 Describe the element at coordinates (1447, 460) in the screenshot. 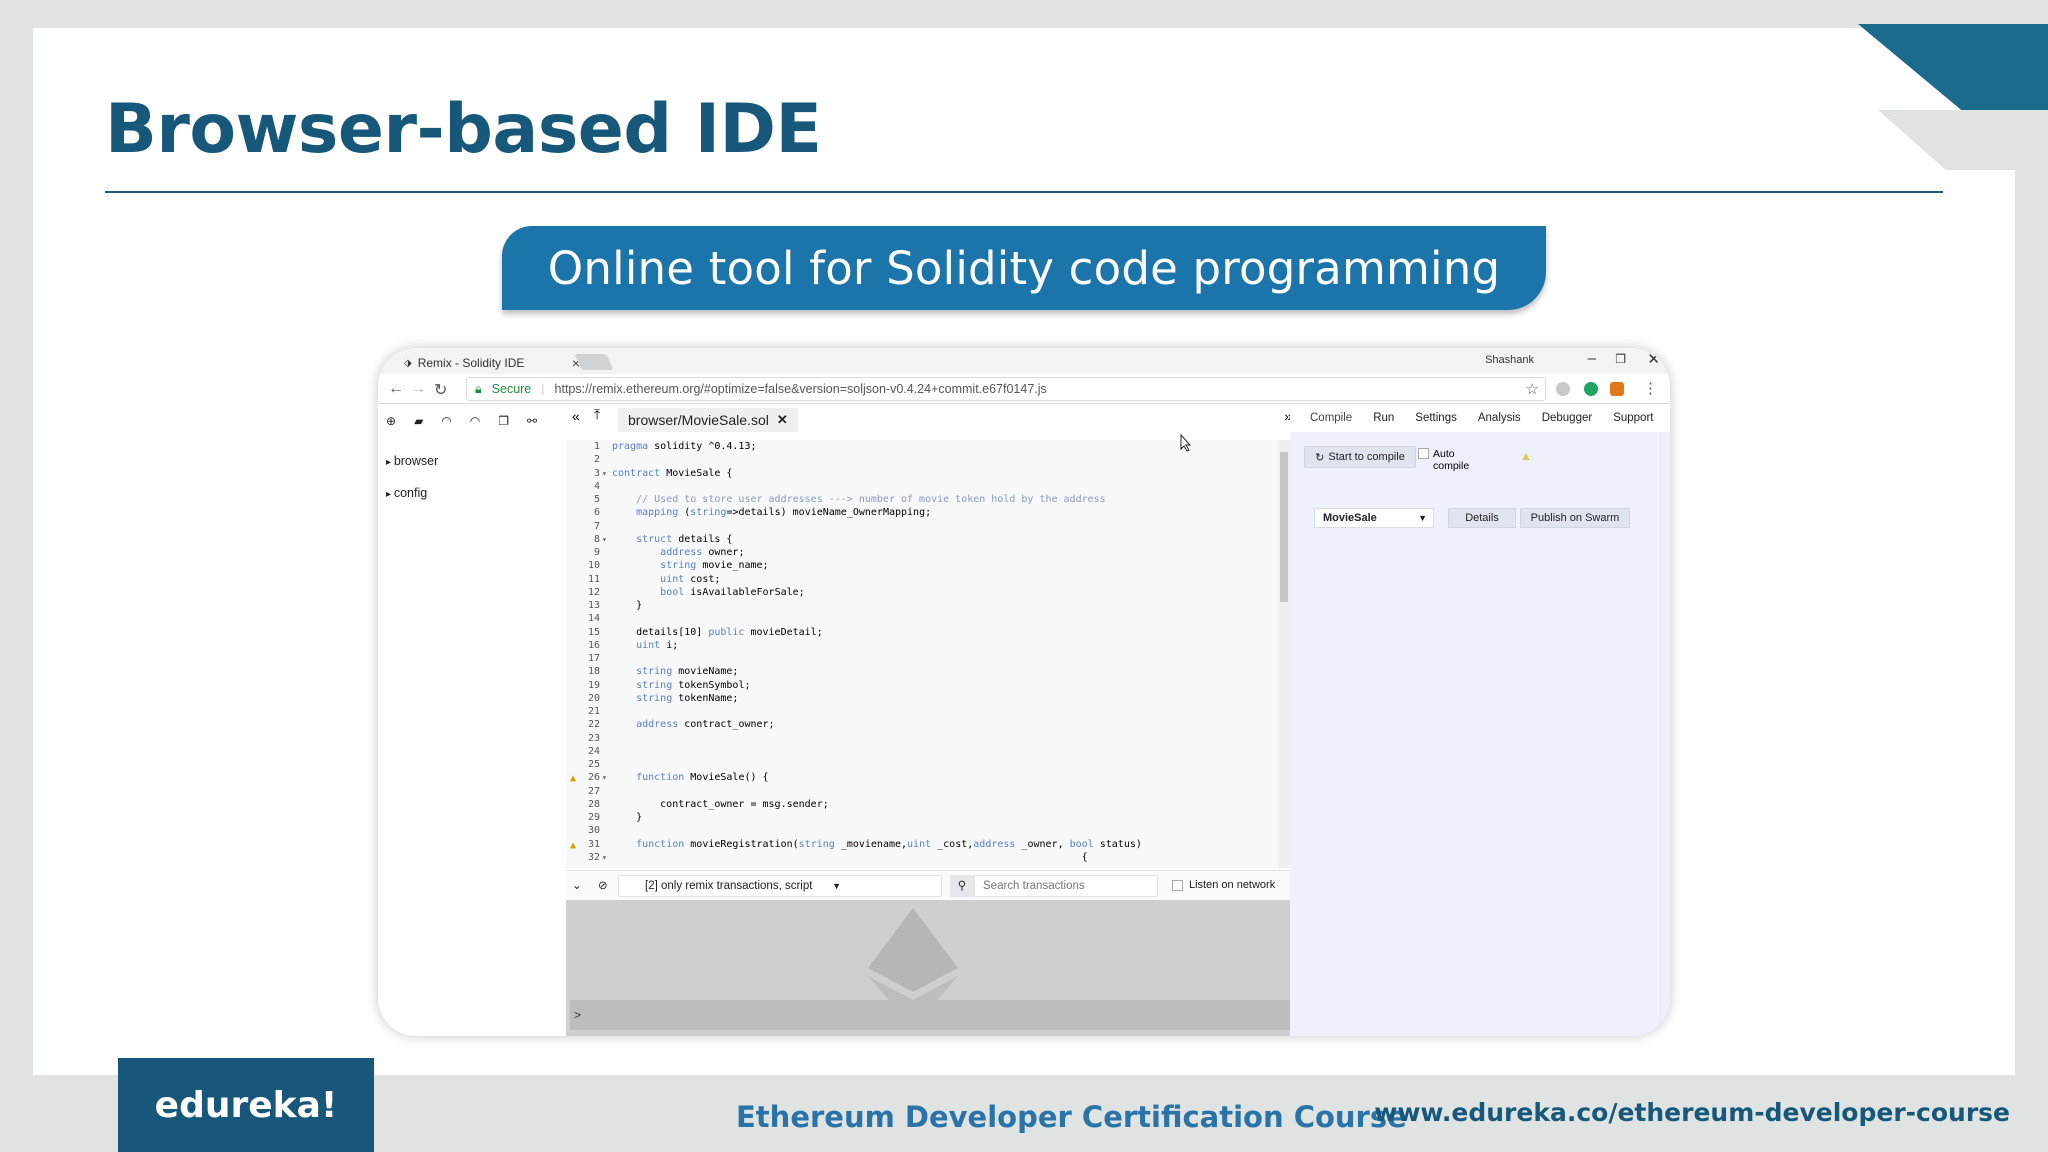

I see `auto-compile: Auto compile` at that location.